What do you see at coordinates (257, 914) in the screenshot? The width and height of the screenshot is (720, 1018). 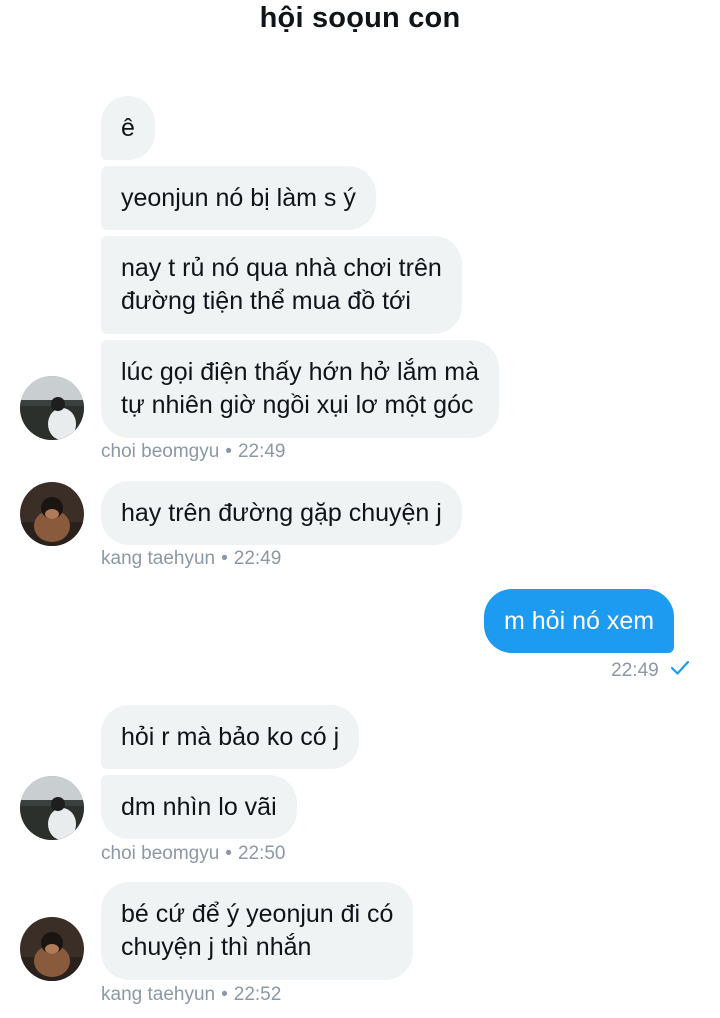 I see `message-line: bé cứ để ý yeonjun đi có` at bounding box center [257, 914].